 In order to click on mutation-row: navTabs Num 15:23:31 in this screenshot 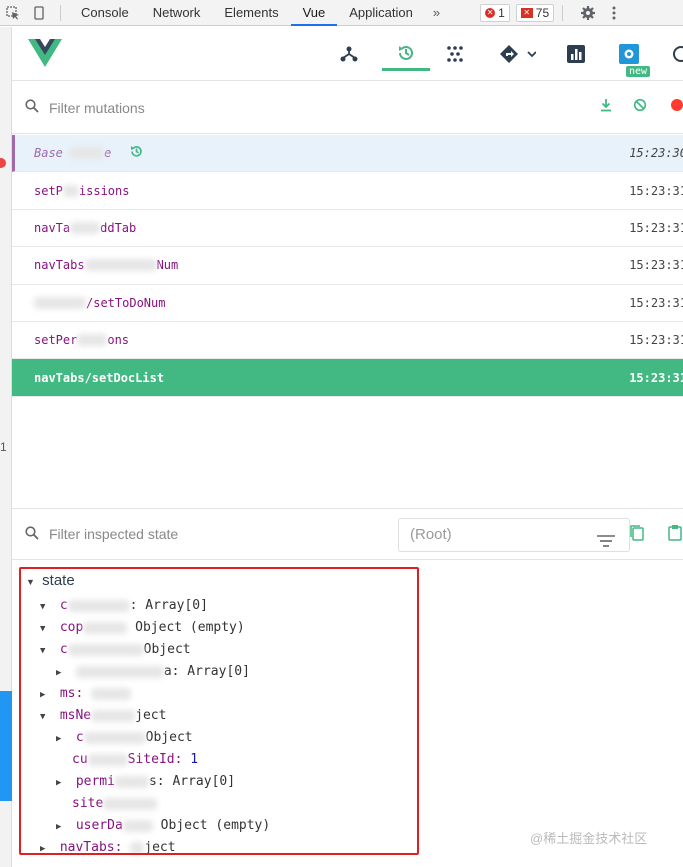, I will do `click(347, 266)`.